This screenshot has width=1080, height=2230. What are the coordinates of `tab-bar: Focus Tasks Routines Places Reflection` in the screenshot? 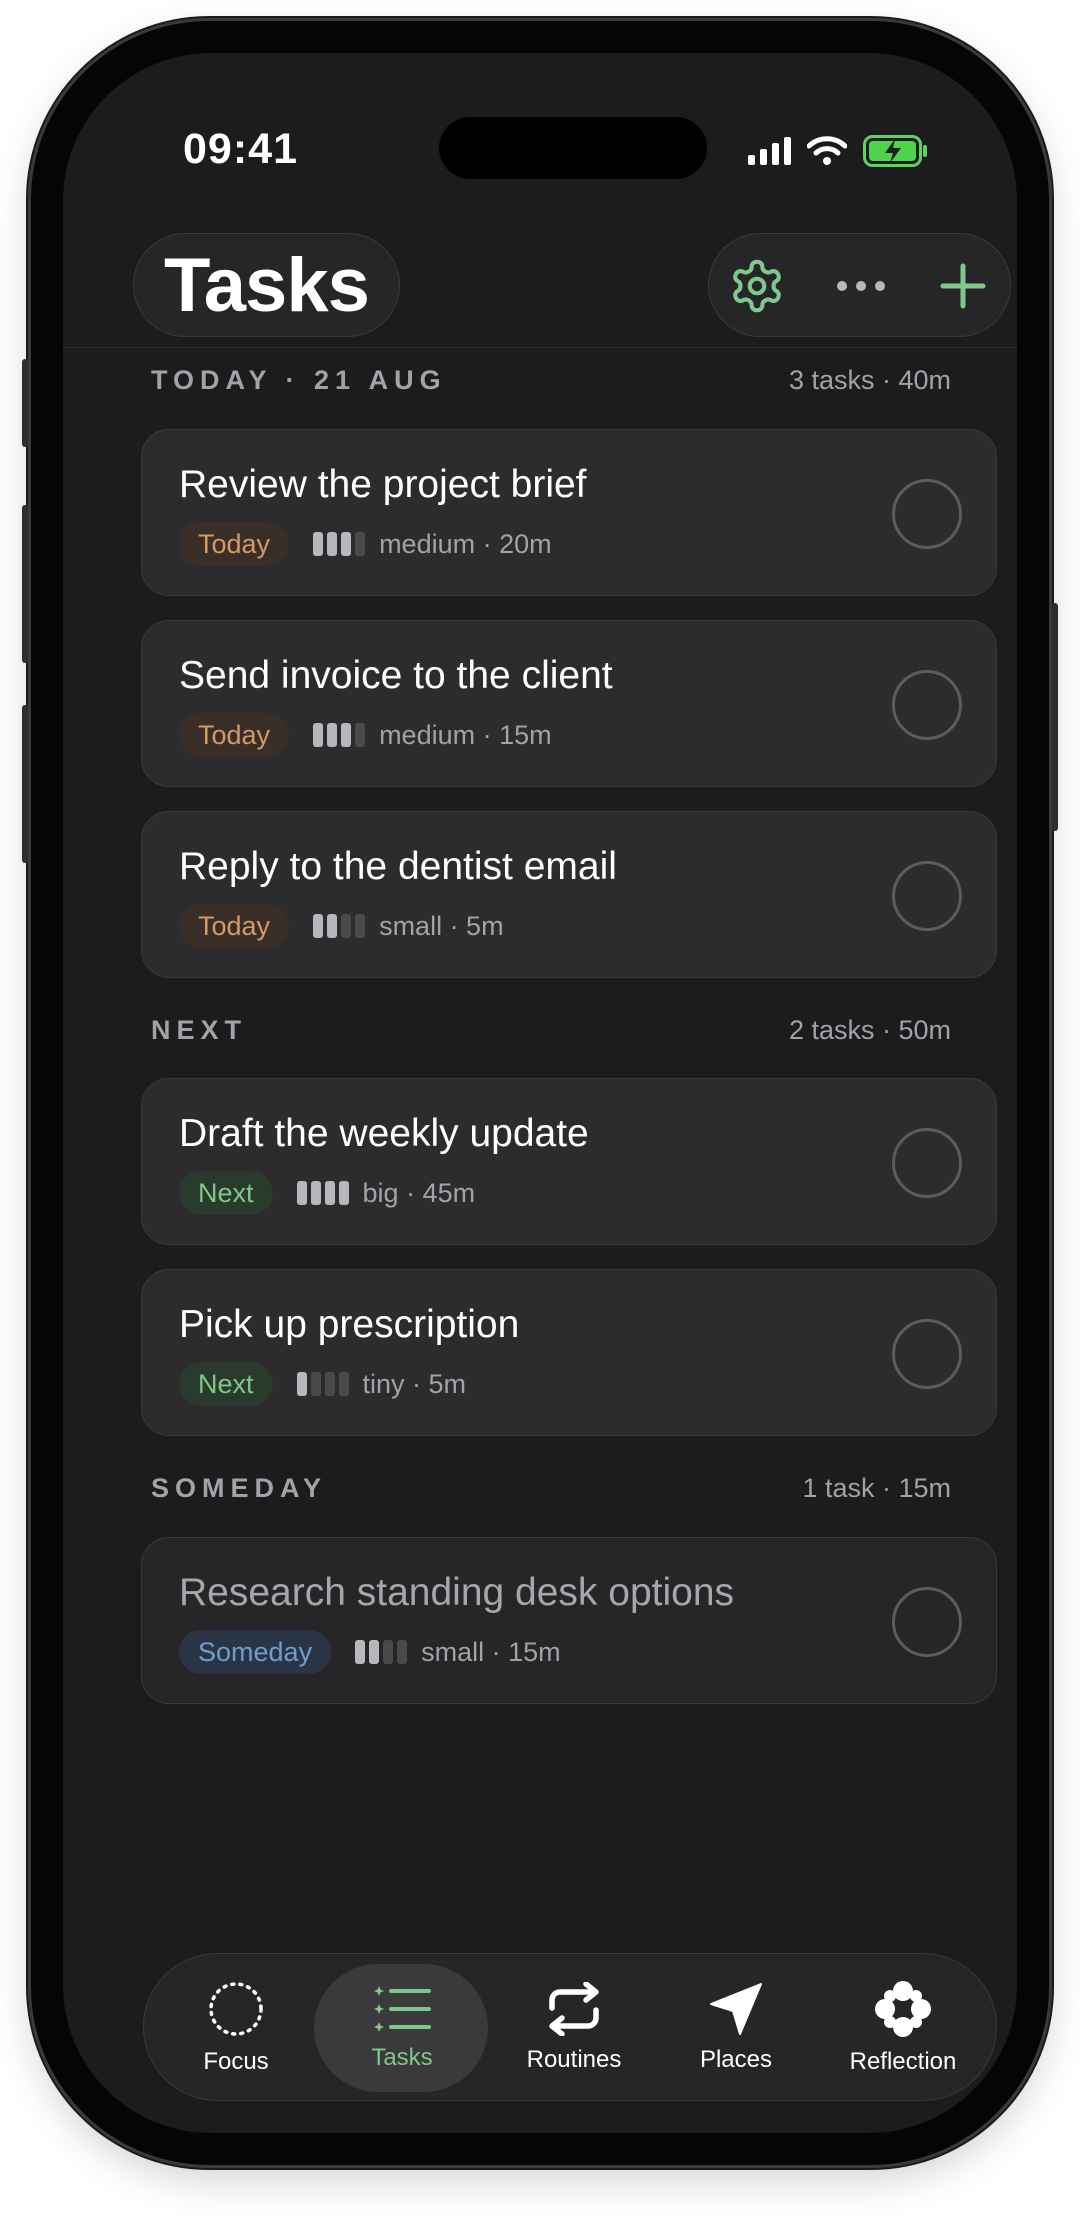 It's located at (570, 2027).